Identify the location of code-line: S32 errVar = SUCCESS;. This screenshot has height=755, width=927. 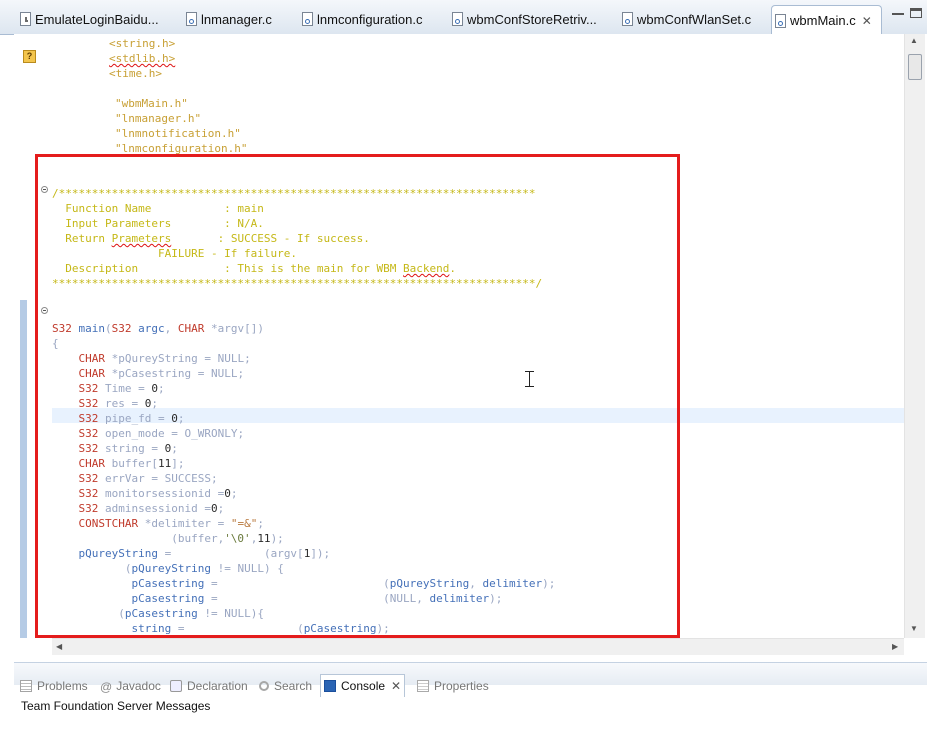
(135, 478).